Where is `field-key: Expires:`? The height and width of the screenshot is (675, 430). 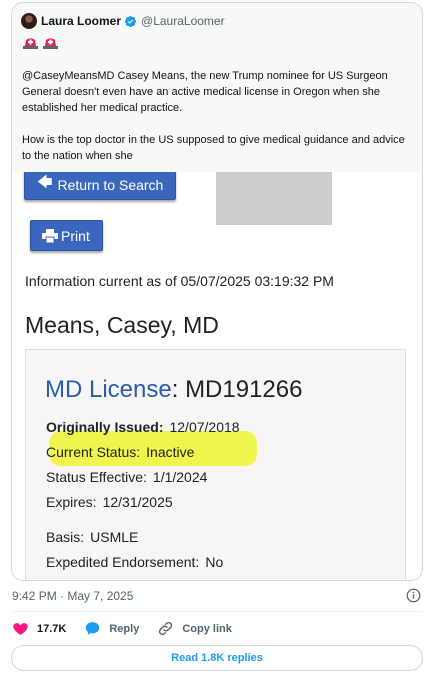
field-key: Expires: is located at coordinates (71, 502).